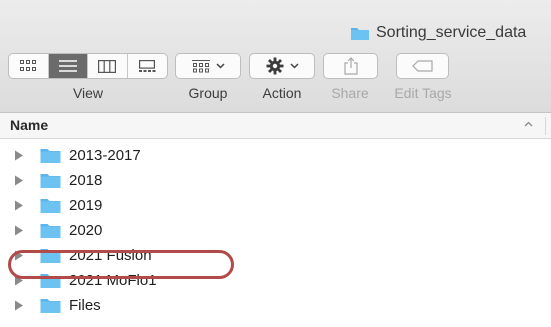 The image size is (551, 327). Describe the element at coordinates (86, 230) in the screenshot. I see `list-item-name: 2020` at that location.